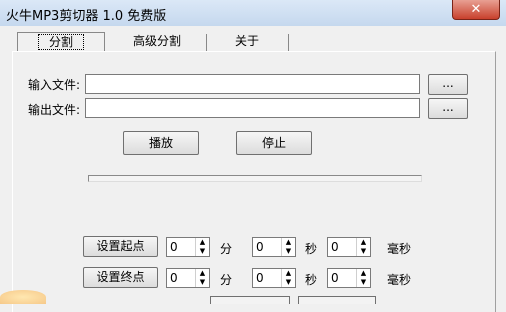  I want to click on tab-split-label: 分割, so click(61, 42).